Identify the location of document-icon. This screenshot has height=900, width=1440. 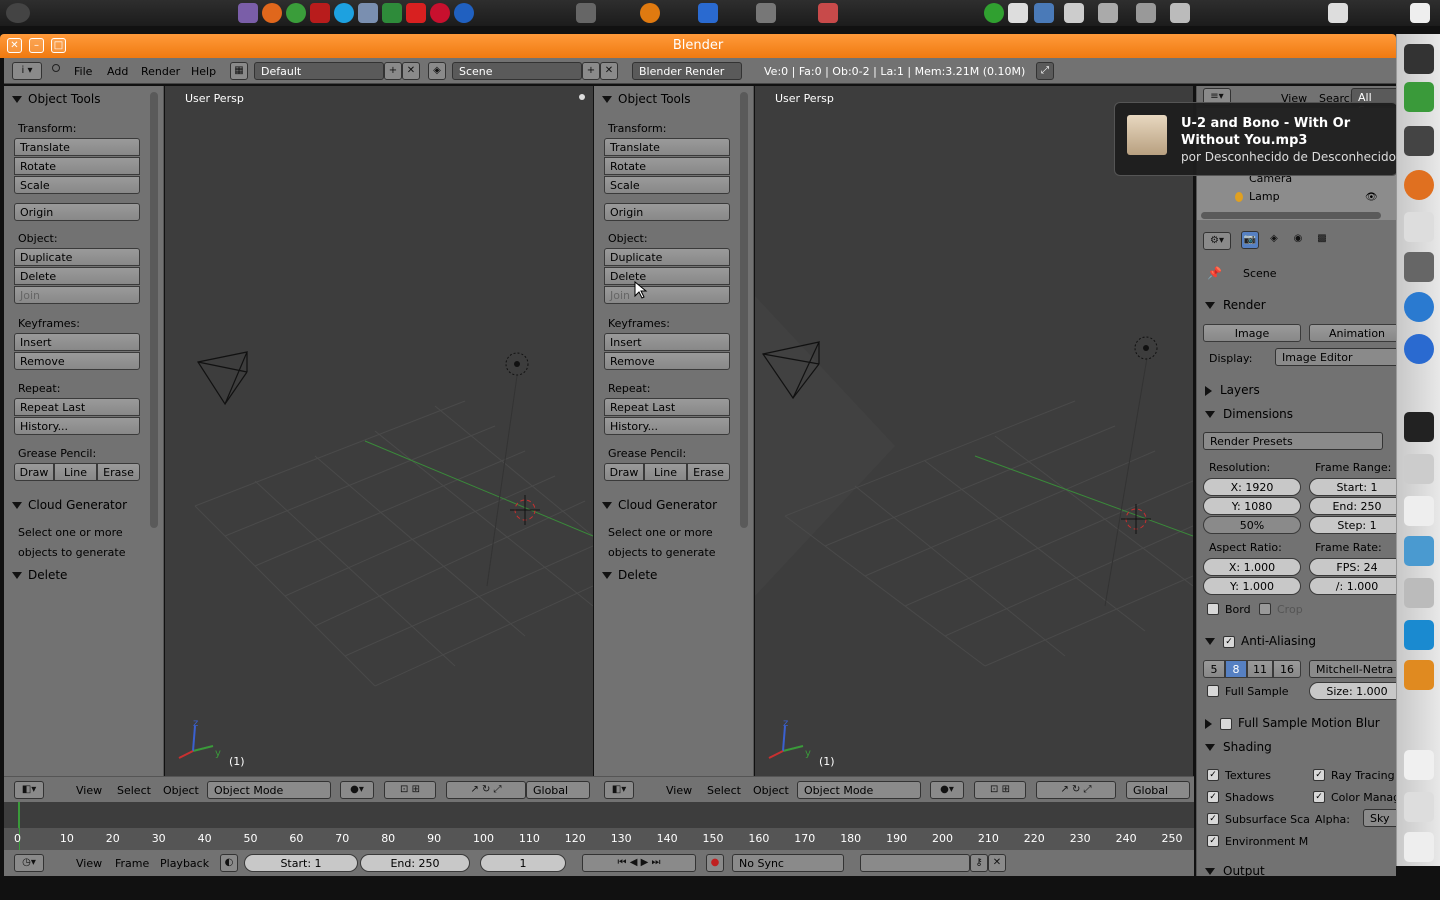
(1419, 511).